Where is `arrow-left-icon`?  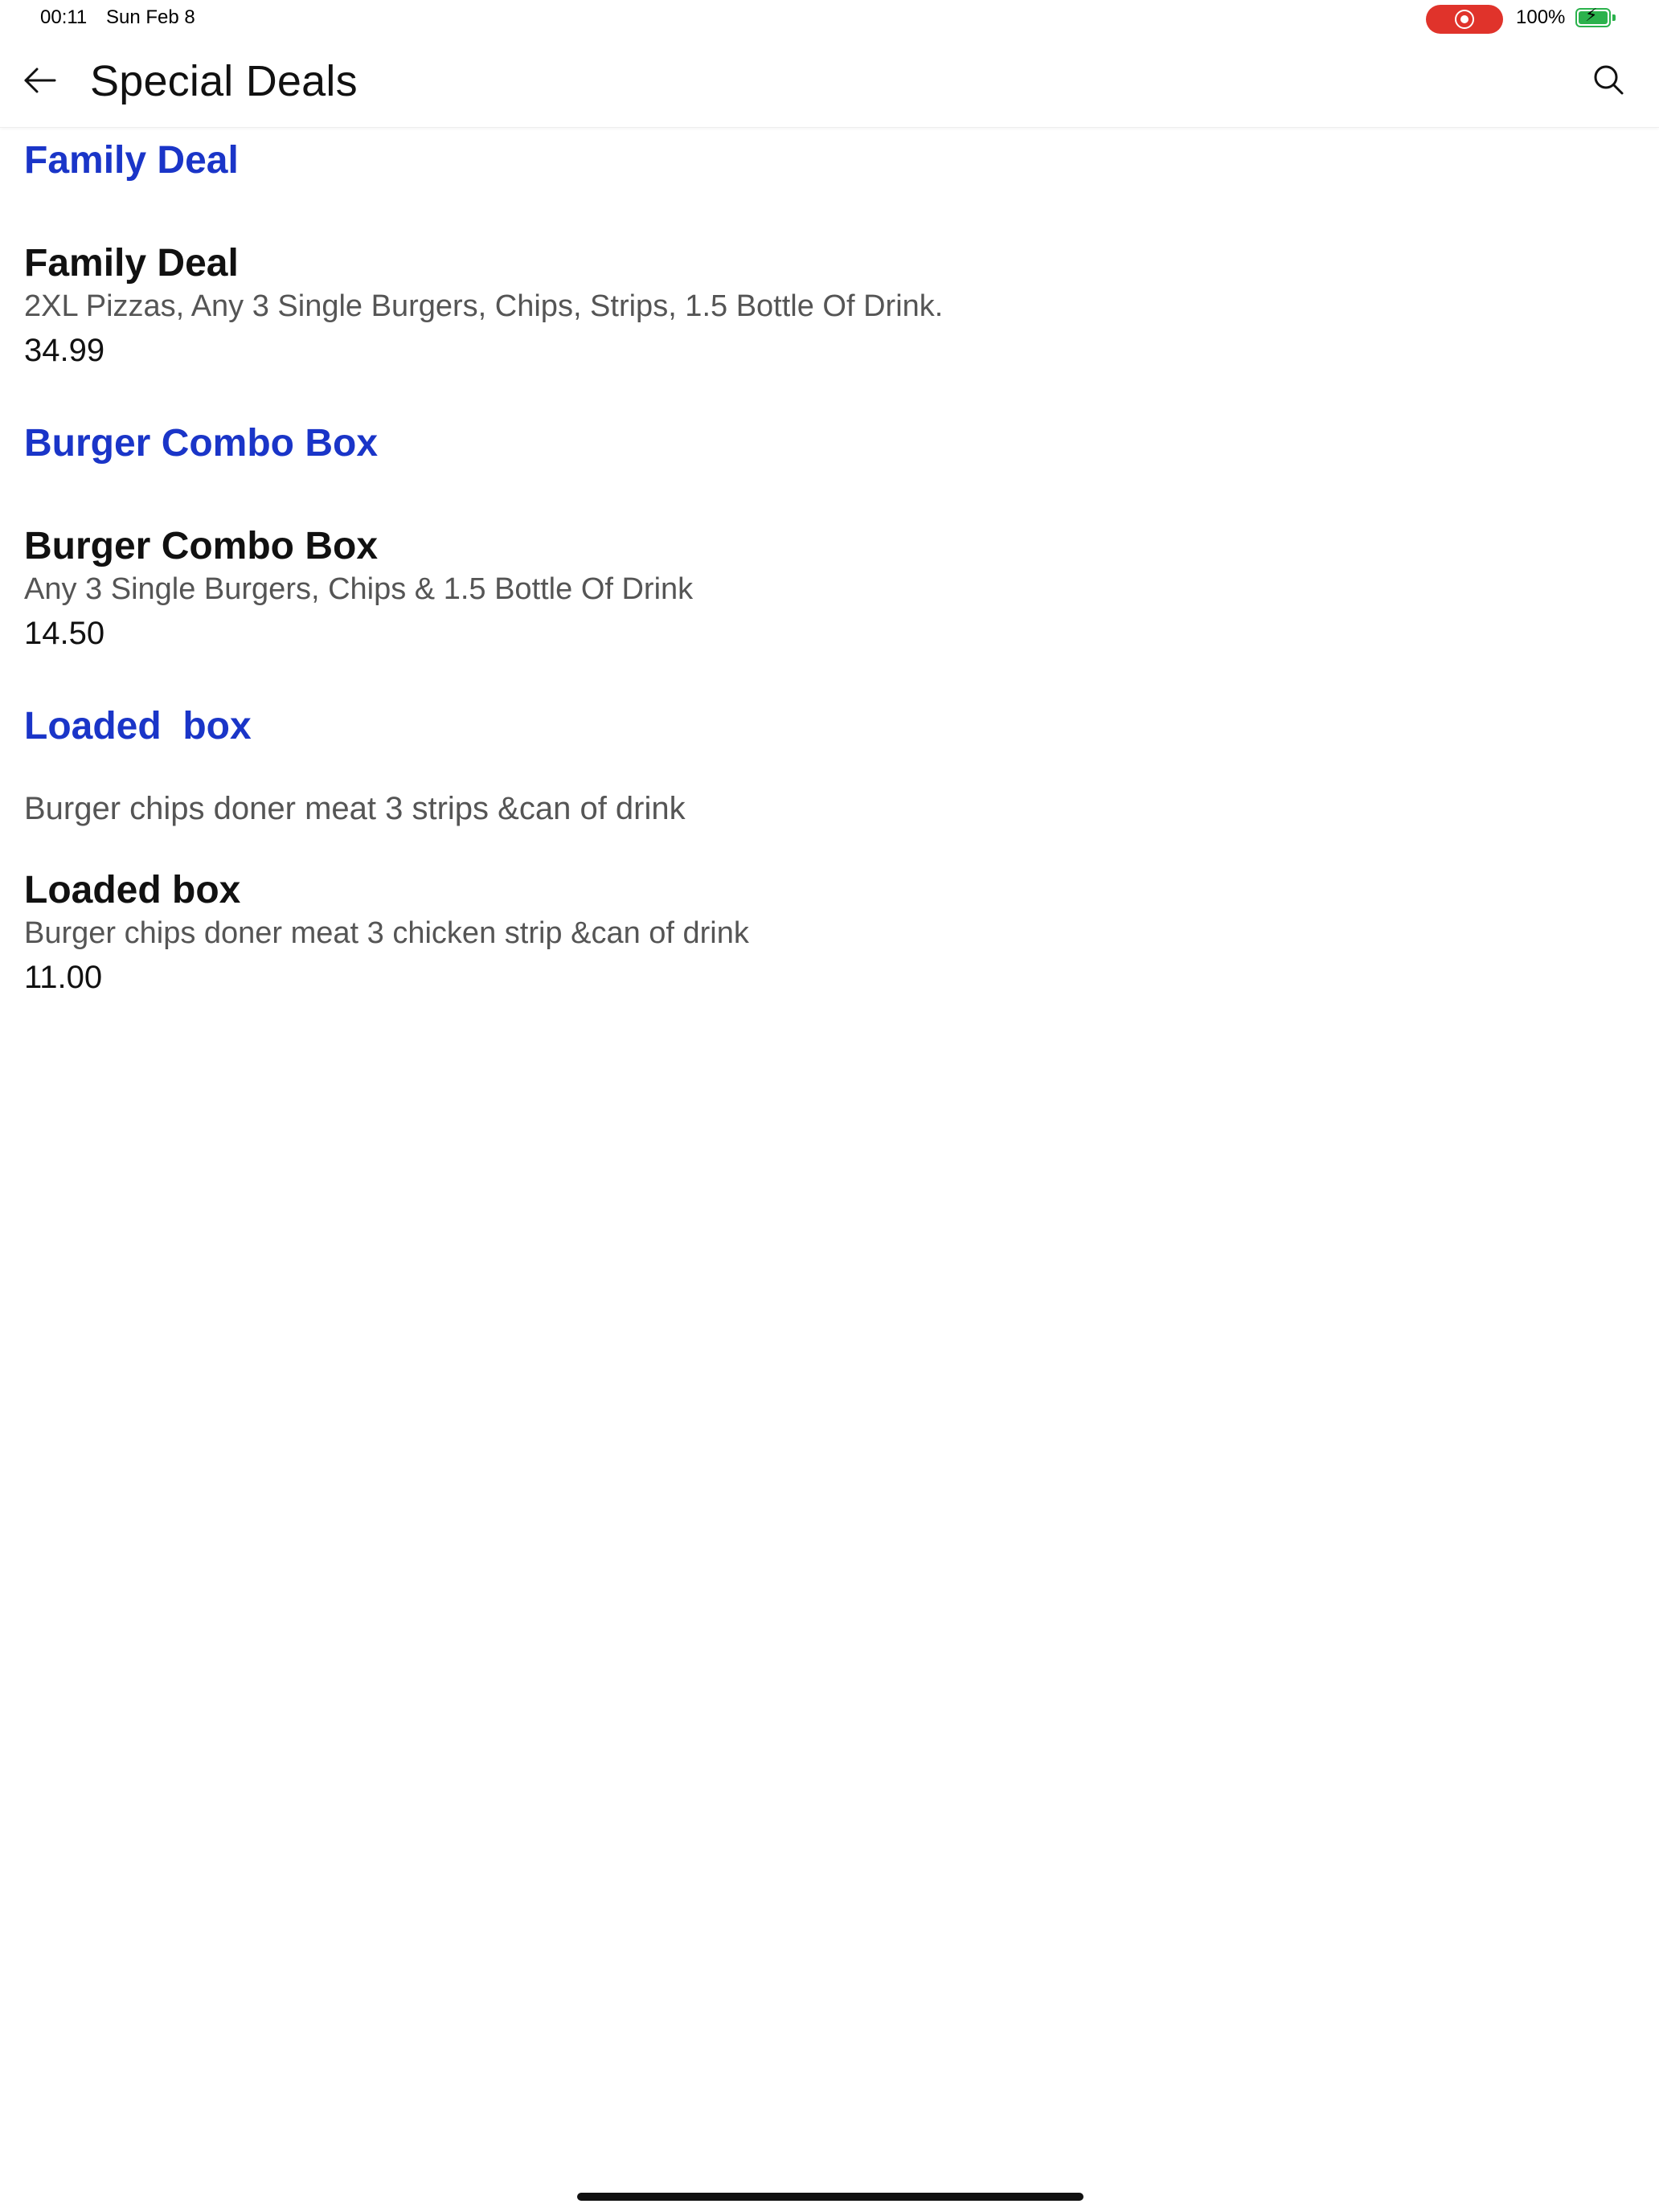
arrow-left-icon is located at coordinates (40, 80).